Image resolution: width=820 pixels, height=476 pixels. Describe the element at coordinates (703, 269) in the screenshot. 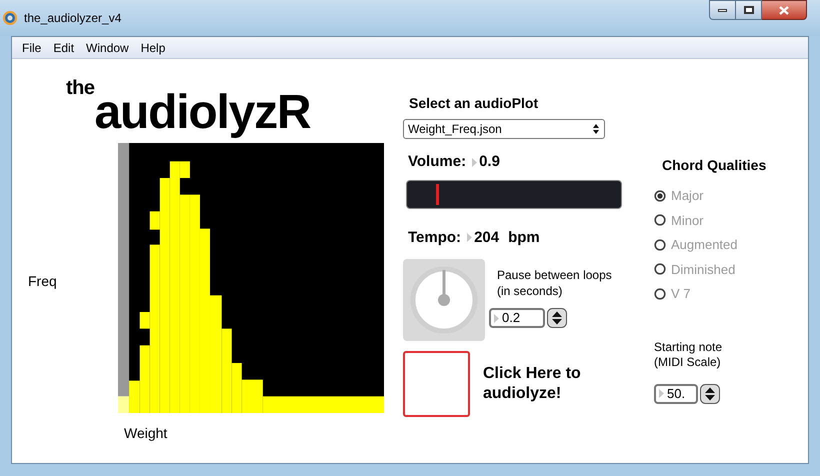

I see `radio-label: Diminished` at that location.